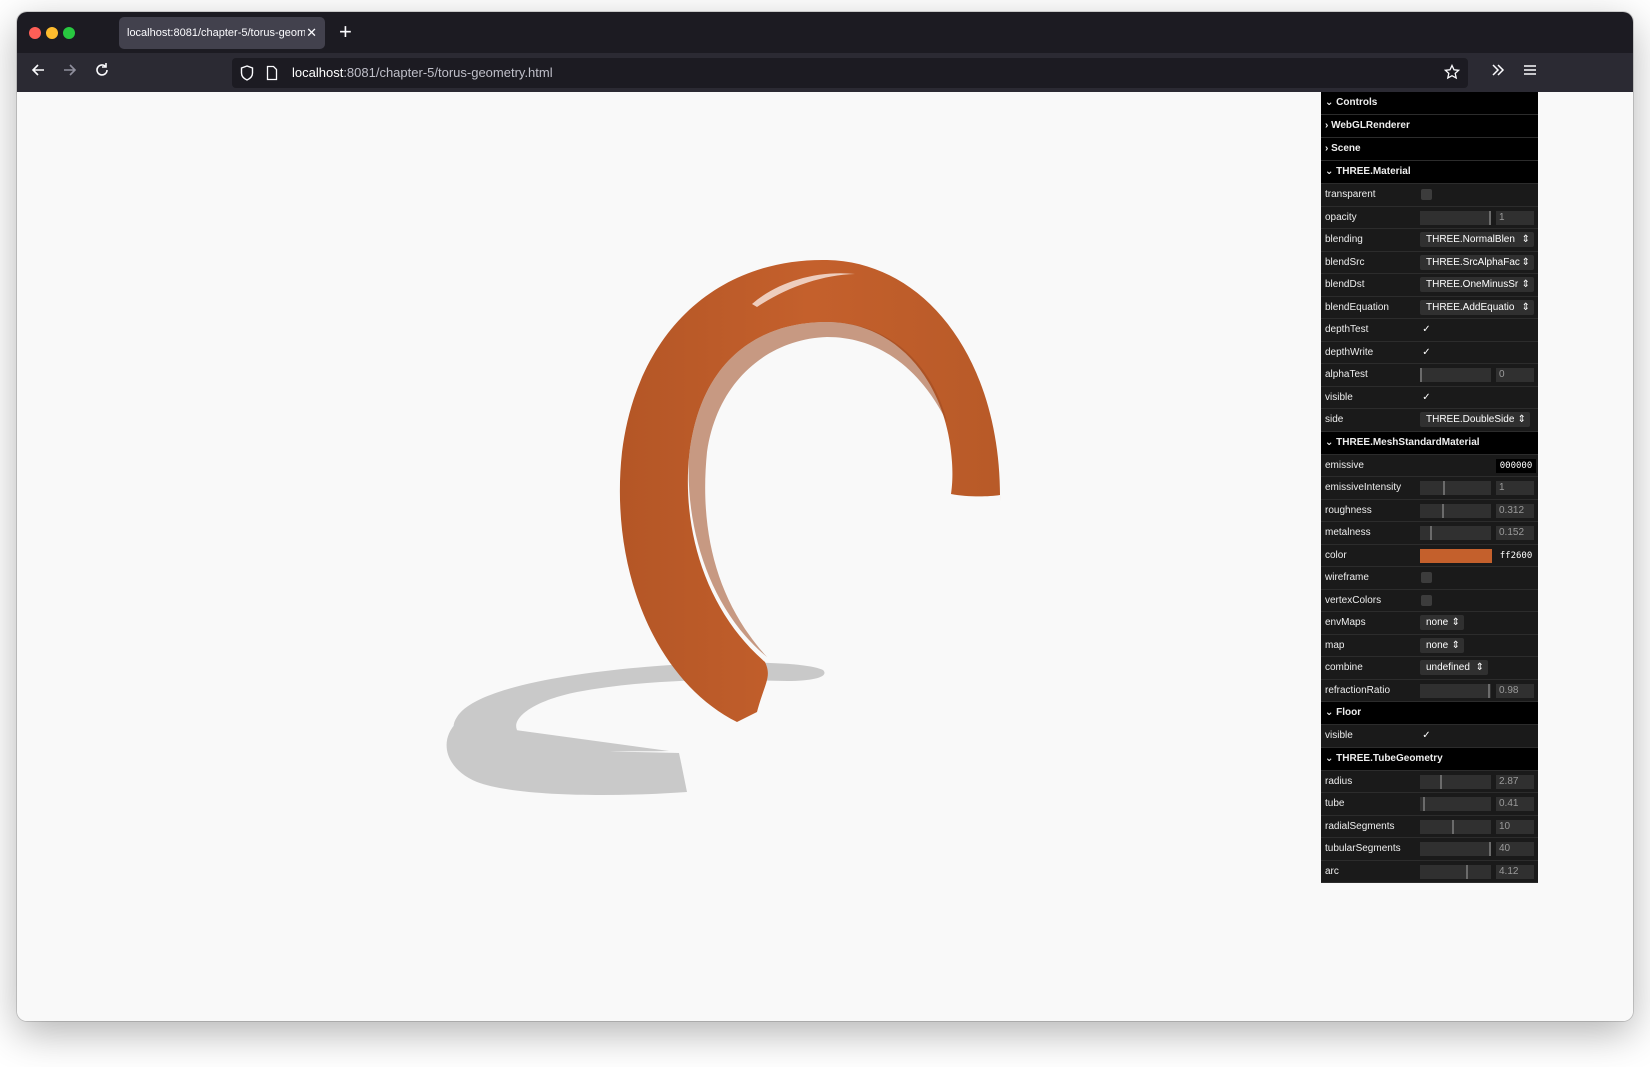 This screenshot has width=1650, height=1067. What do you see at coordinates (1426, 397) in the screenshot?
I see `material-visible-checkbox: ✓` at bounding box center [1426, 397].